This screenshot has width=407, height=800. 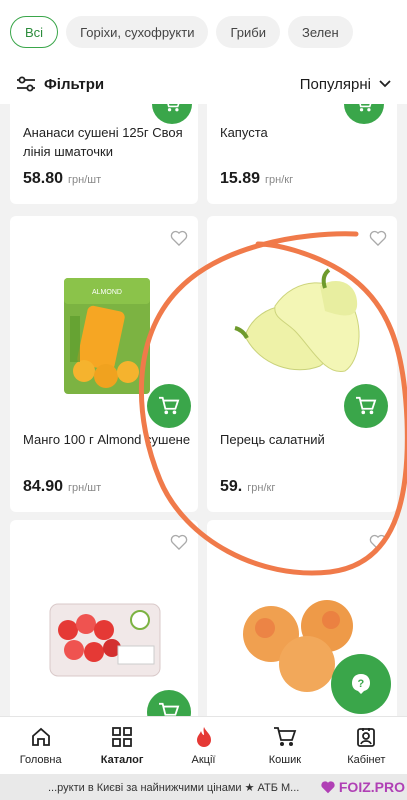 I want to click on product-card, so click(x=104, y=618).